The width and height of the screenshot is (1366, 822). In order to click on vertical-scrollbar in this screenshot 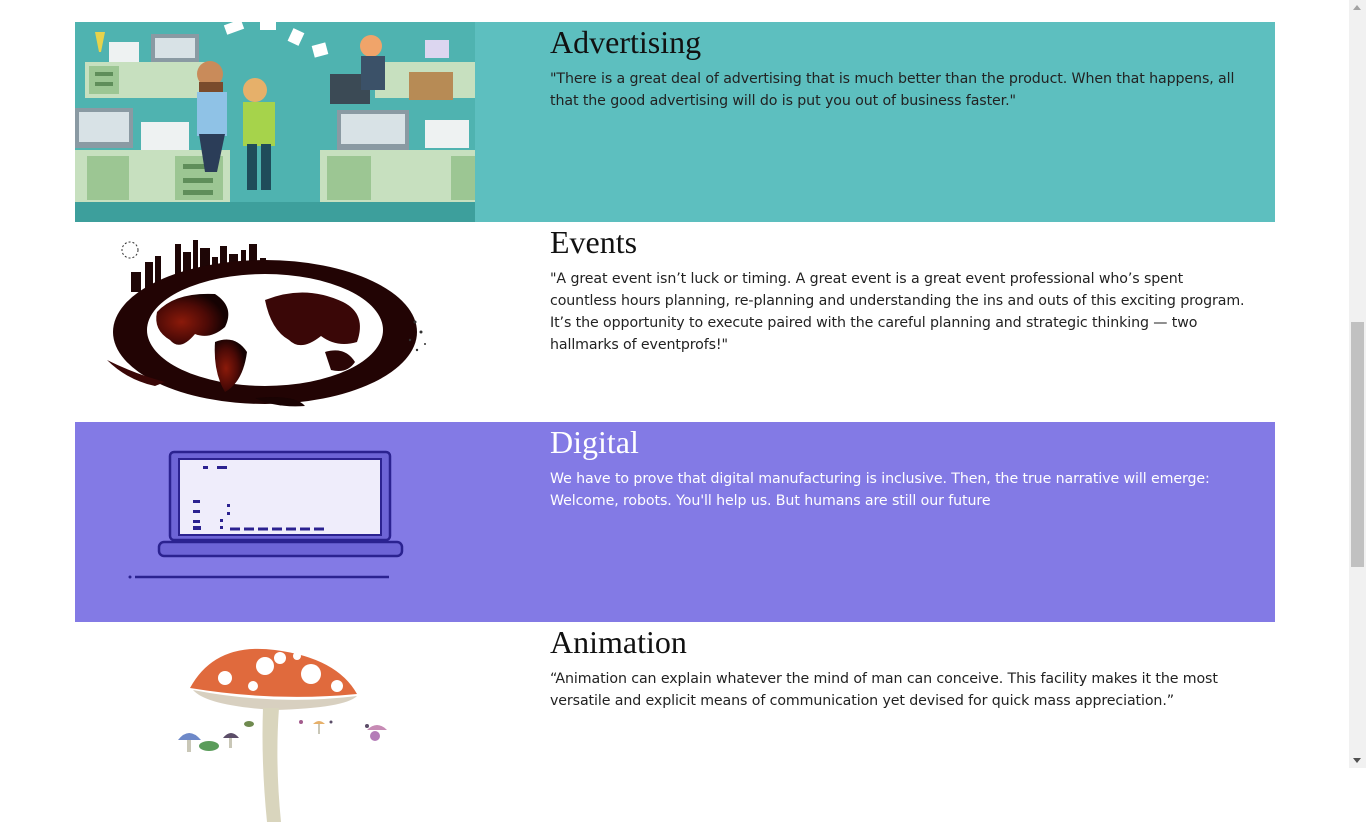, I will do `click(1357, 384)`.